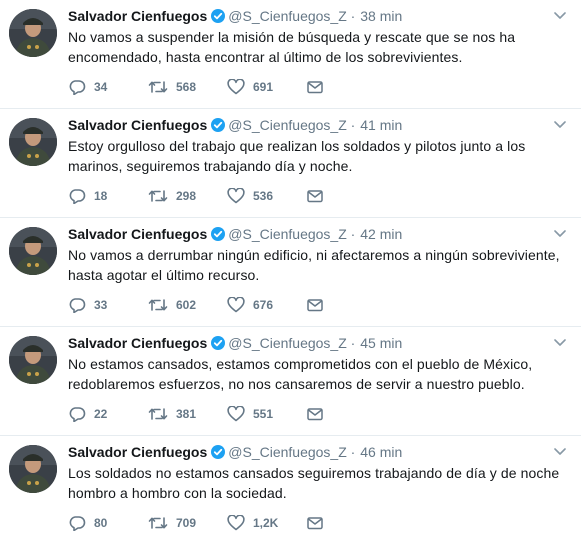 The height and width of the screenshot is (545, 581). I want to click on like-count: 1,2K, so click(266, 523).